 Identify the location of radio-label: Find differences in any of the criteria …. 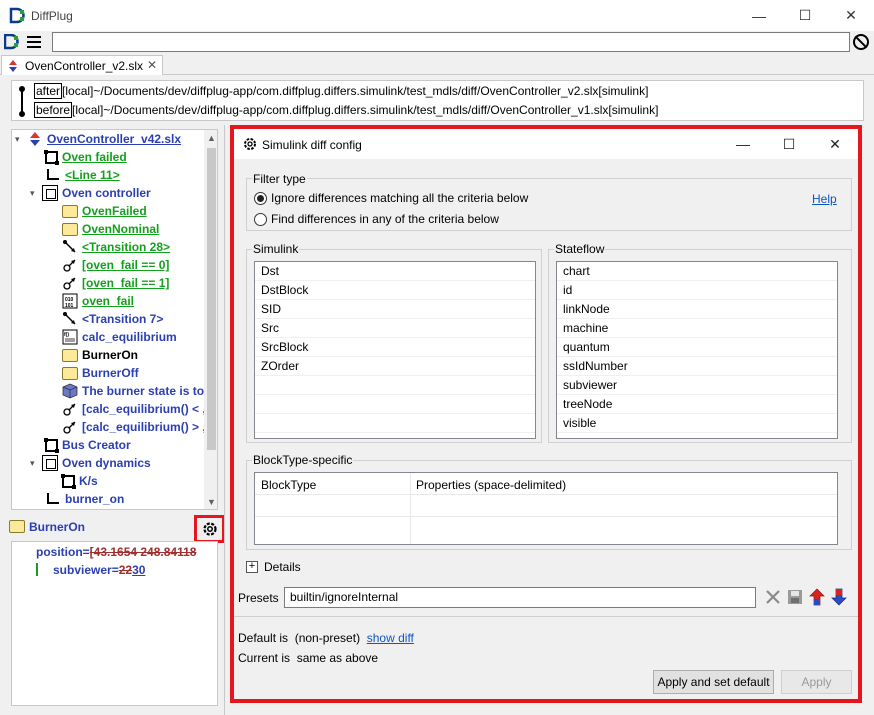
(385, 219).